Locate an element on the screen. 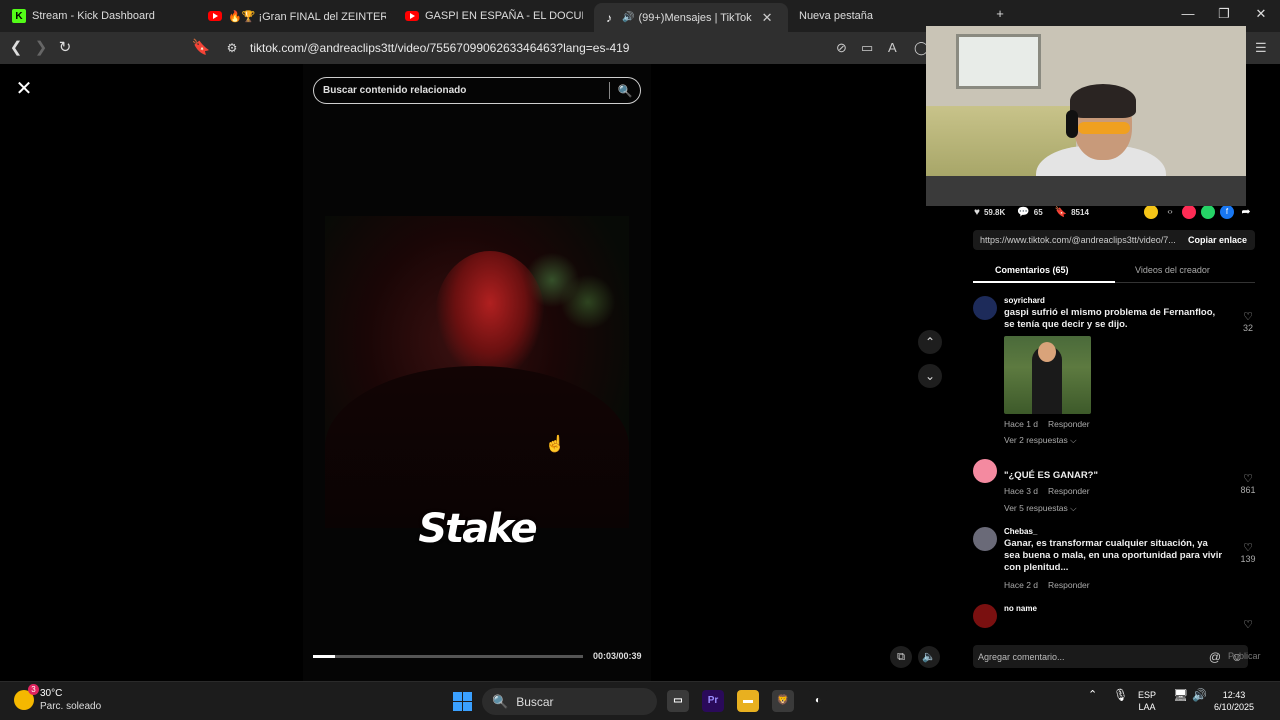 The width and height of the screenshot is (1280, 720). reload-icon: ↻ is located at coordinates (65, 48).